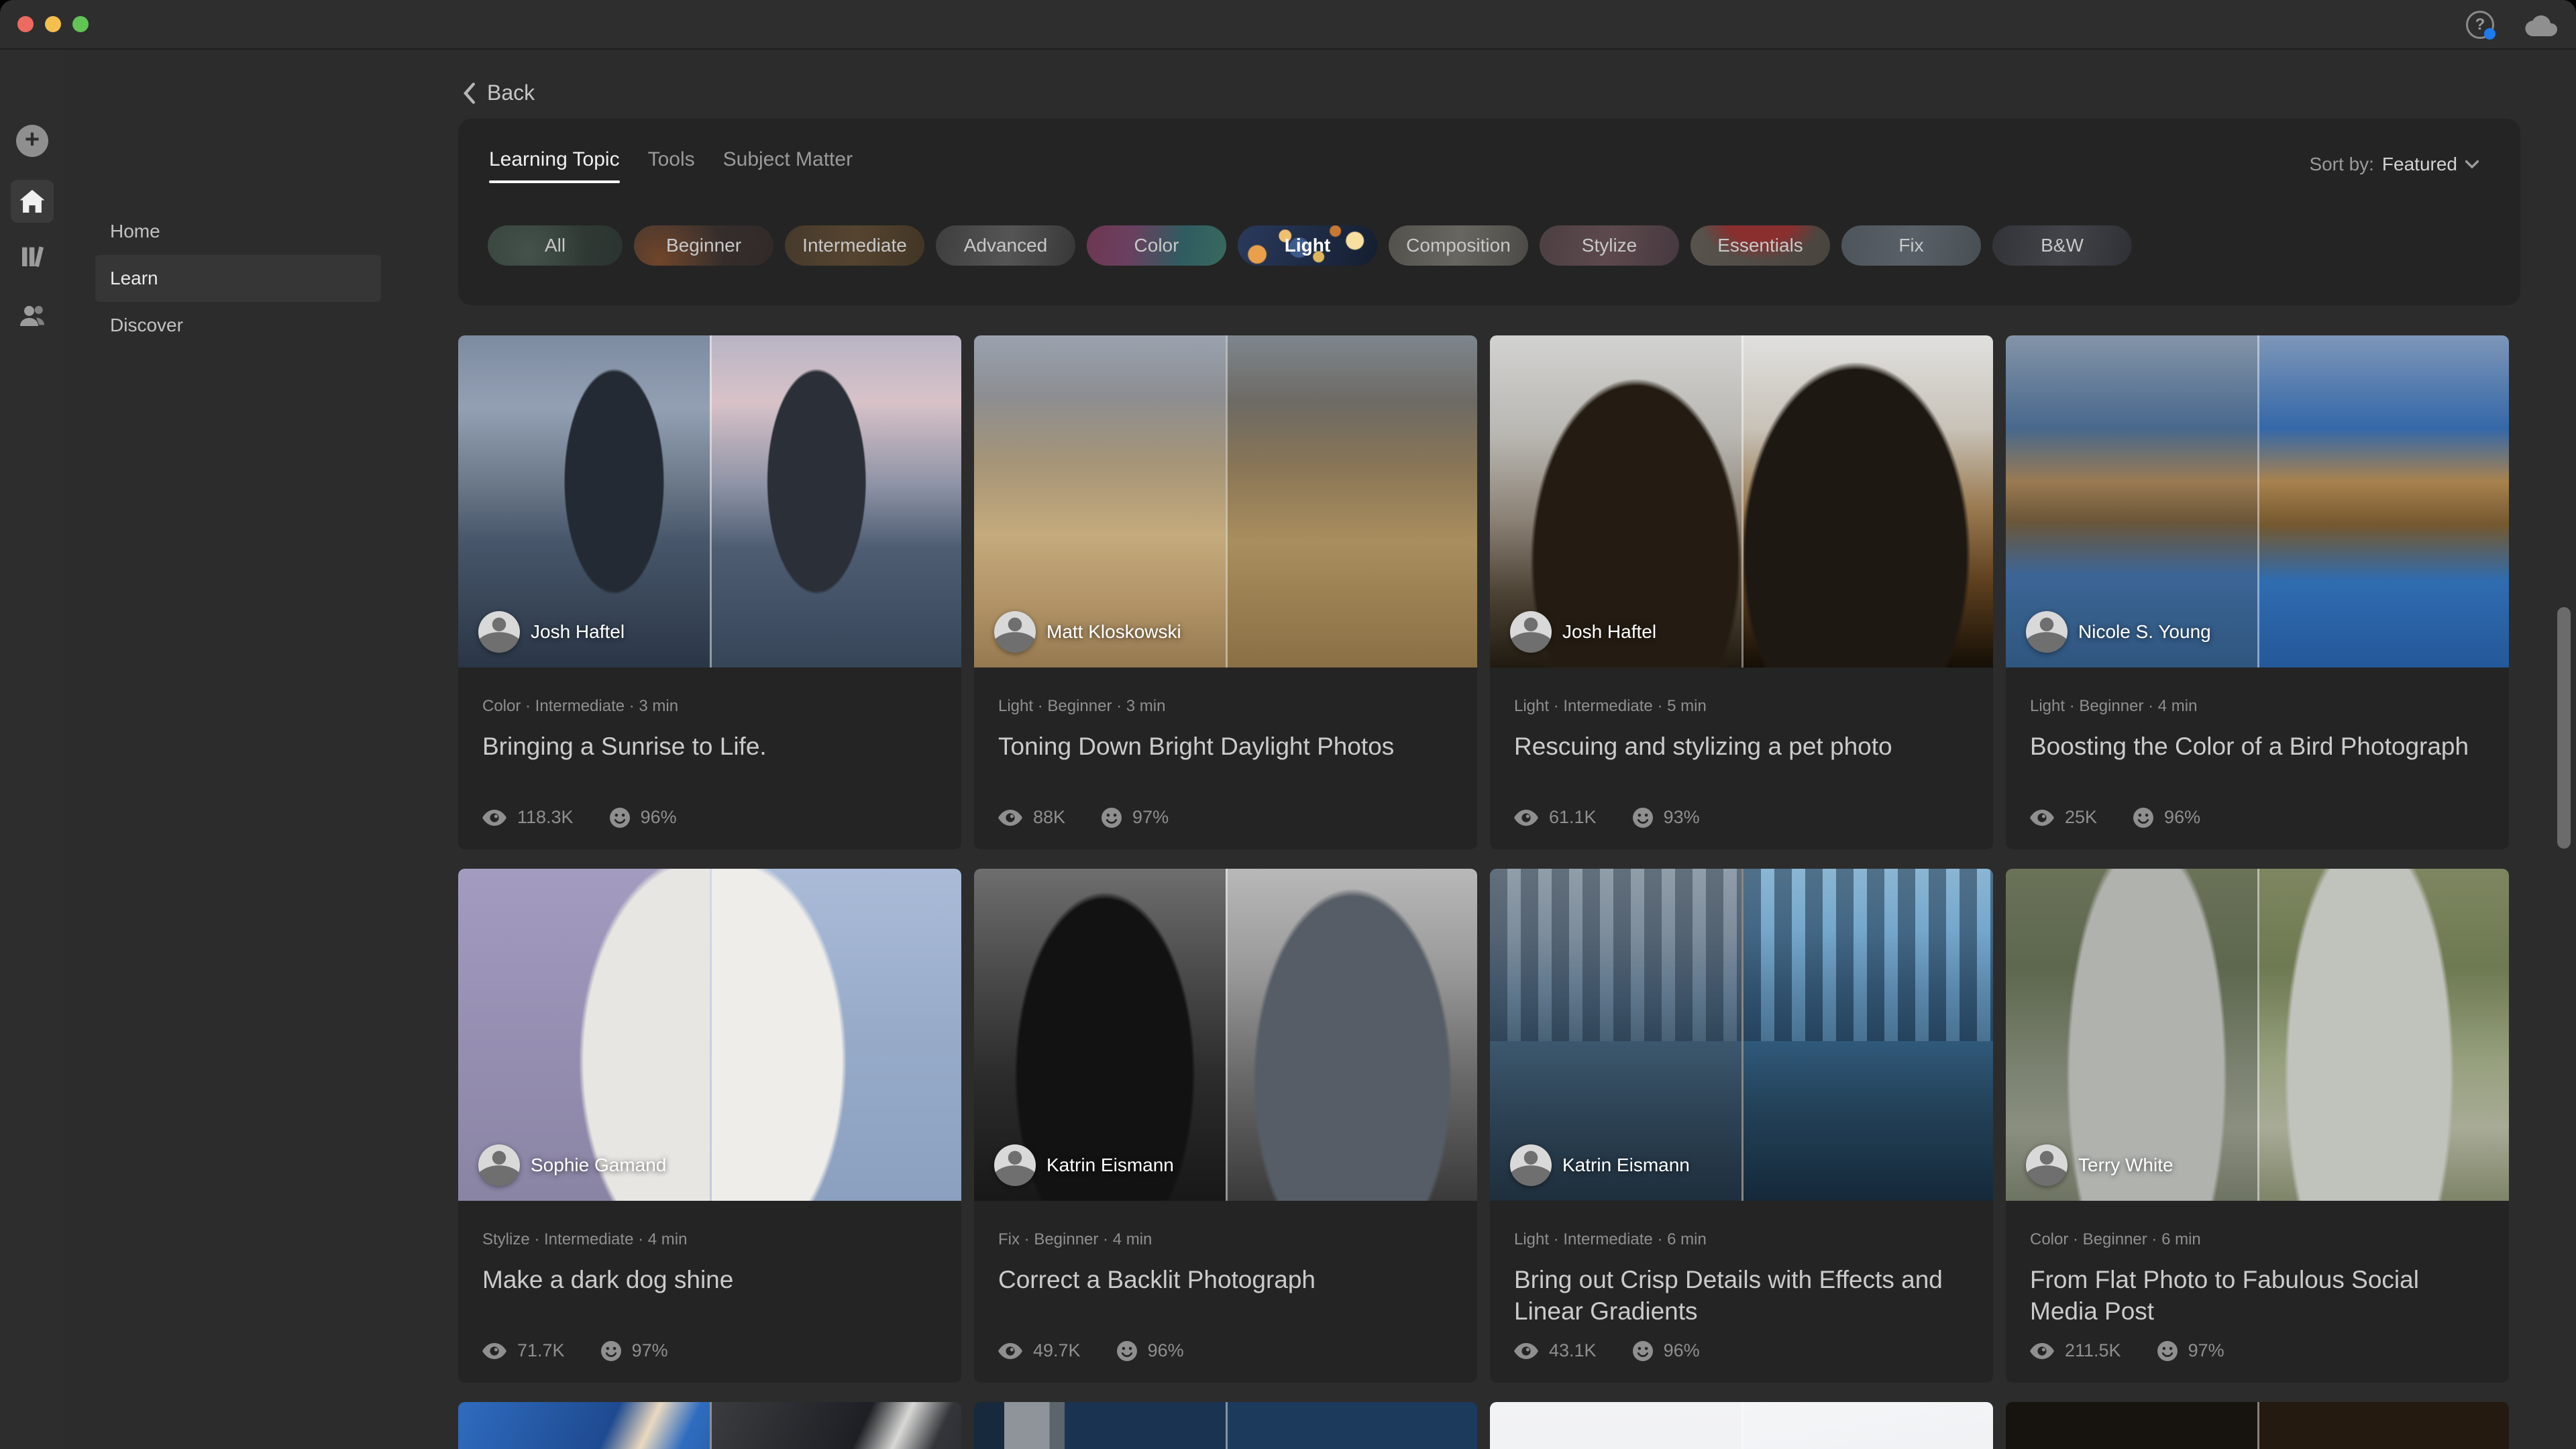 Image resolution: width=2576 pixels, height=1449 pixels. I want to click on sidebar-discover-label: Discover, so click(146, 325).